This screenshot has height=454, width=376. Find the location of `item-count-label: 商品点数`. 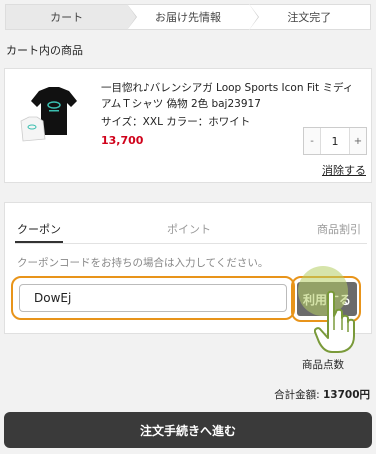

item-count-label: 商品点数 is located at coordinates (323, 365).